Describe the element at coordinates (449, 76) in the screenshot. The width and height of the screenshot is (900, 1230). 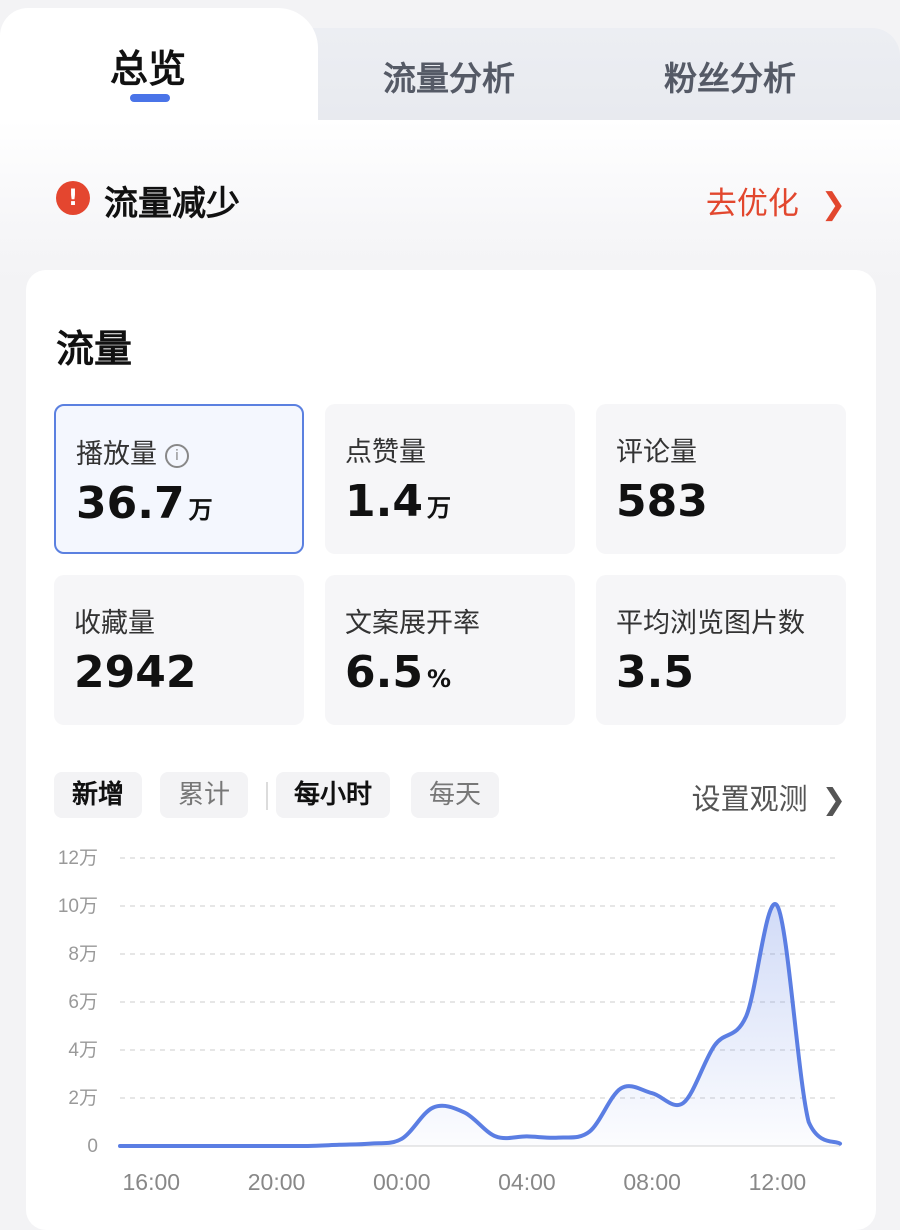
I see `tab-traffic-analysis: 流量分析` at that location.